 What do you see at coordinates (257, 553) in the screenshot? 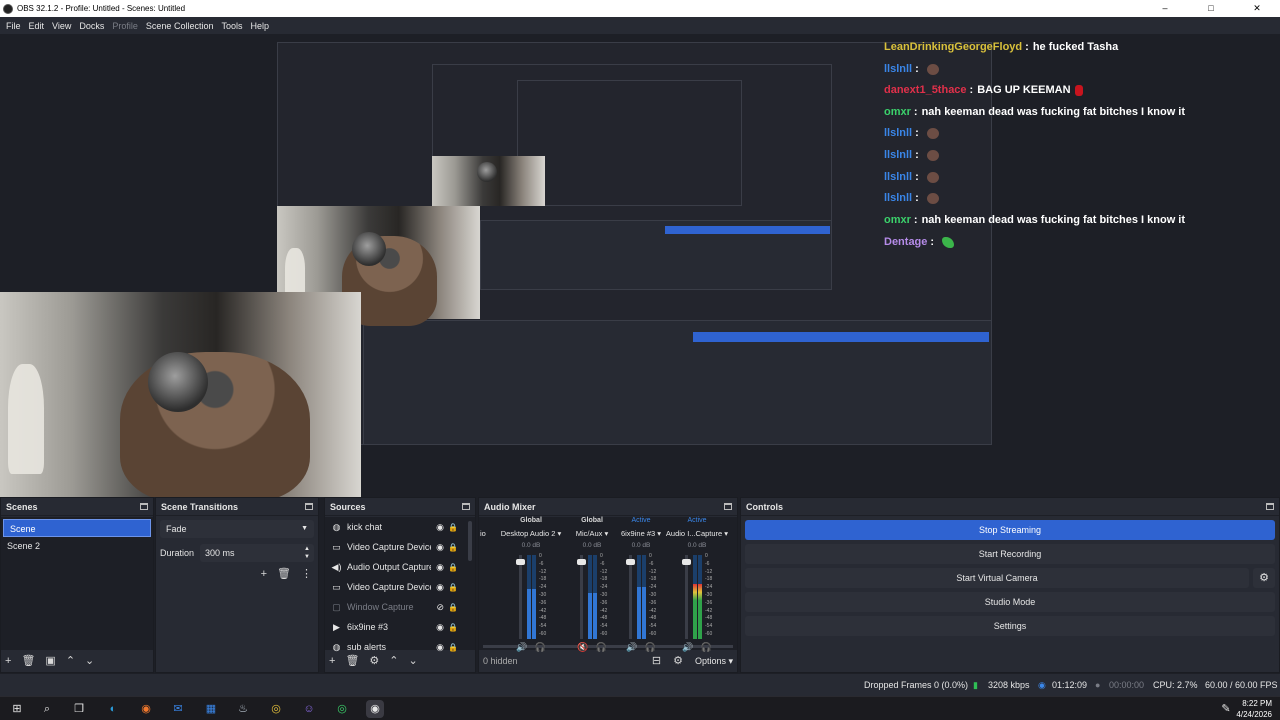
I see `duration-field: 300 ms ▲ ▼` at bounding box center [257, 553].